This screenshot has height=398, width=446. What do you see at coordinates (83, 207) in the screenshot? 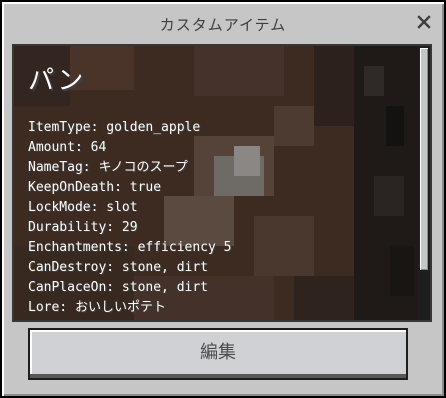
I see `property-lock-mode: LockMode: slot` at bounding box center [83, 207].